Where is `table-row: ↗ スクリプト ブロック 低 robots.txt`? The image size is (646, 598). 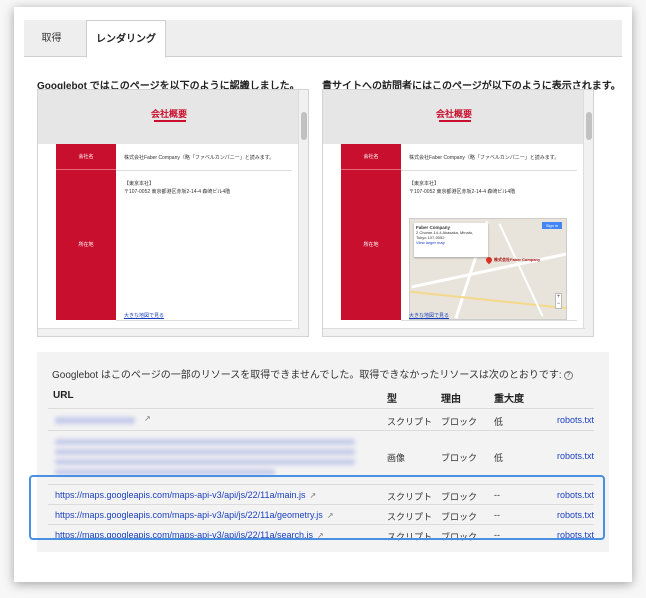 table-row: ↗ スクリプト ブロック 低 robots.txt is located at coordinates (321, 419).